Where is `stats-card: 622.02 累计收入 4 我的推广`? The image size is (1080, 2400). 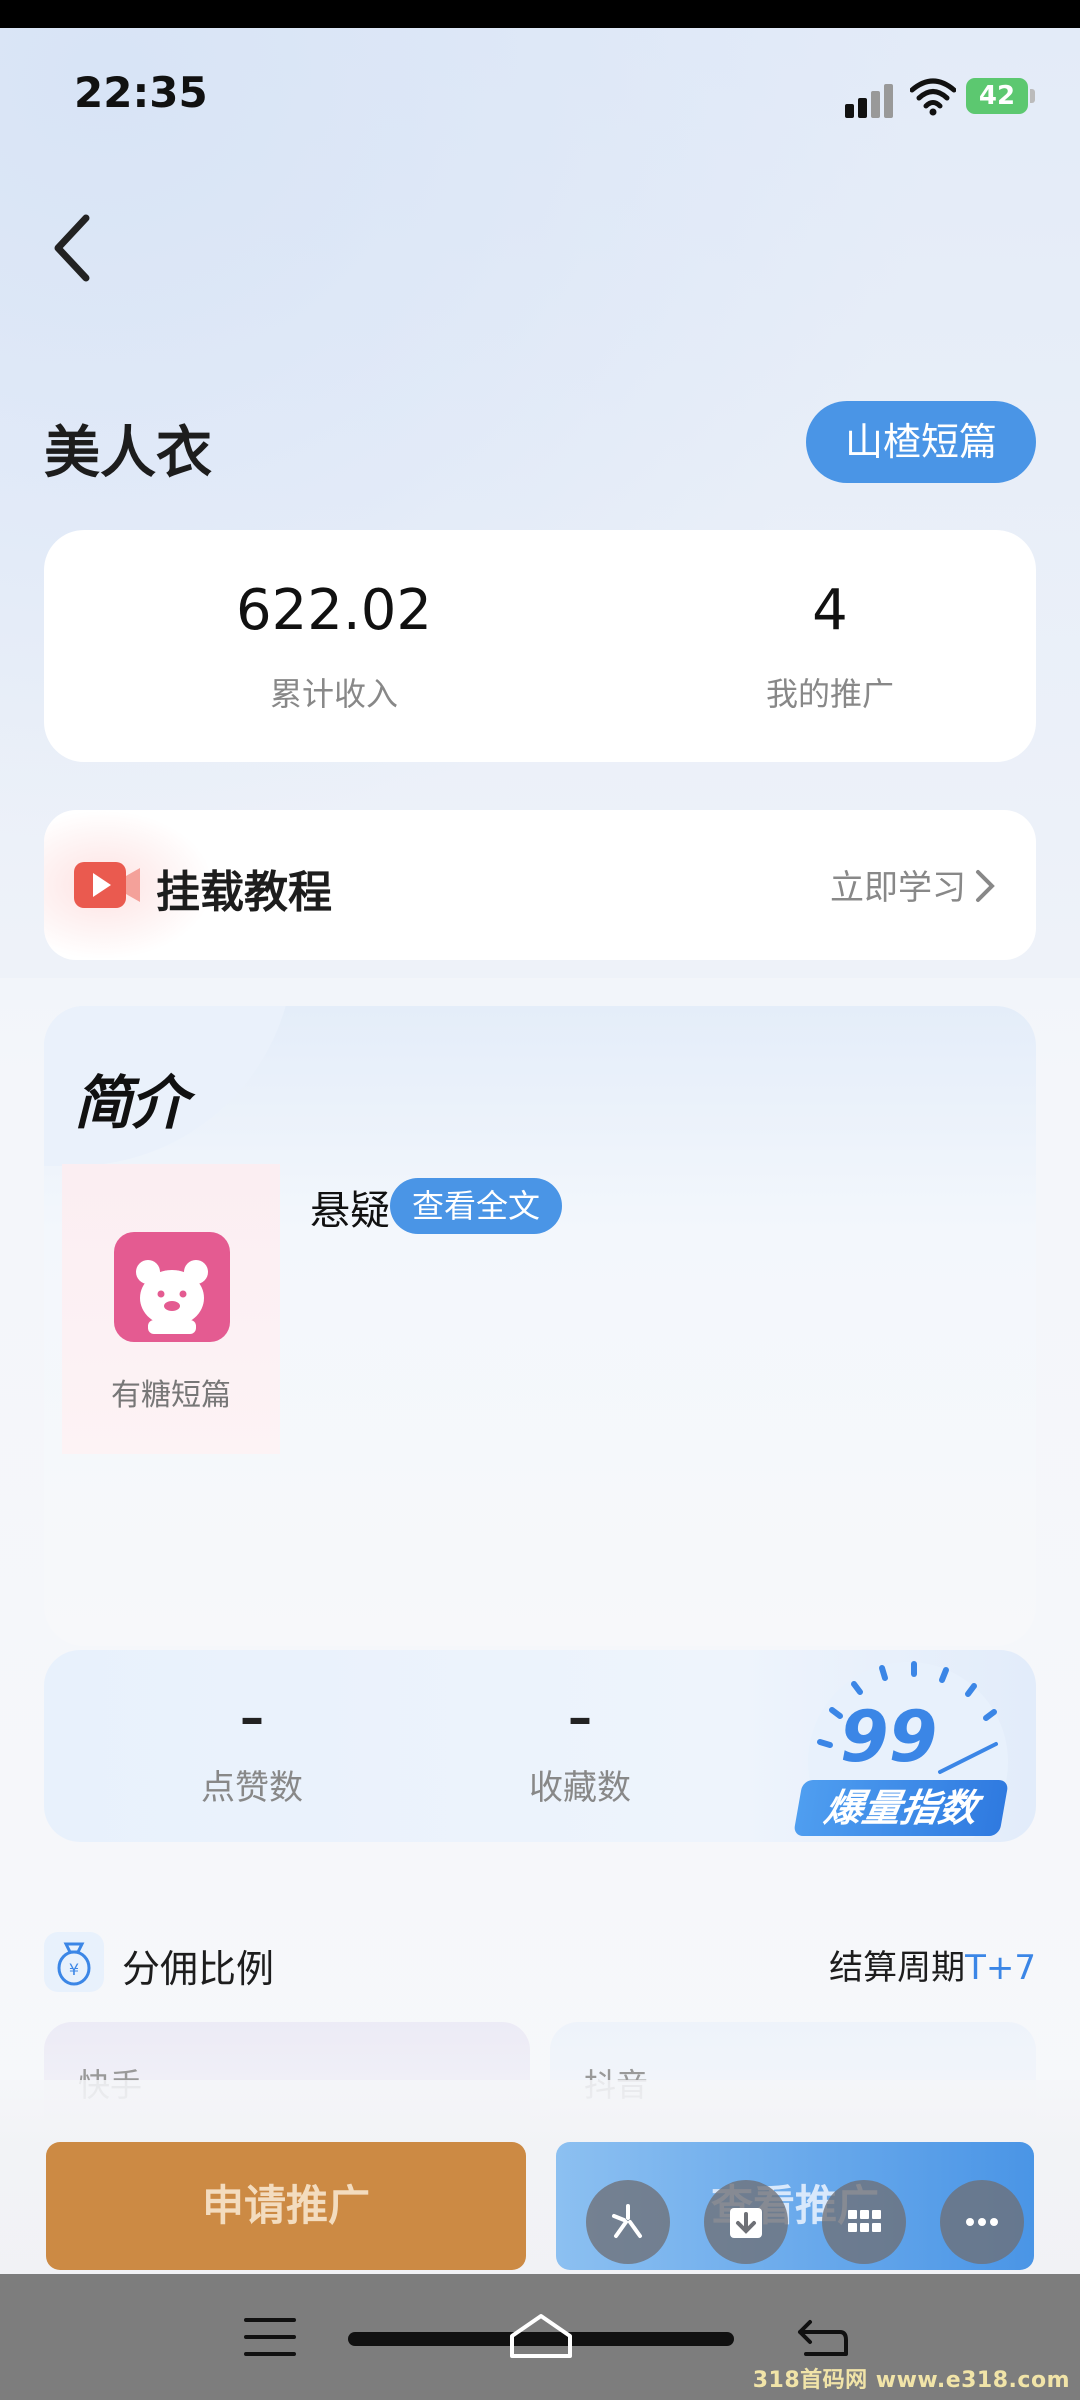 stats-card: 622.02 累计收入 4 我的推广 is located at coordinates (540, 646).